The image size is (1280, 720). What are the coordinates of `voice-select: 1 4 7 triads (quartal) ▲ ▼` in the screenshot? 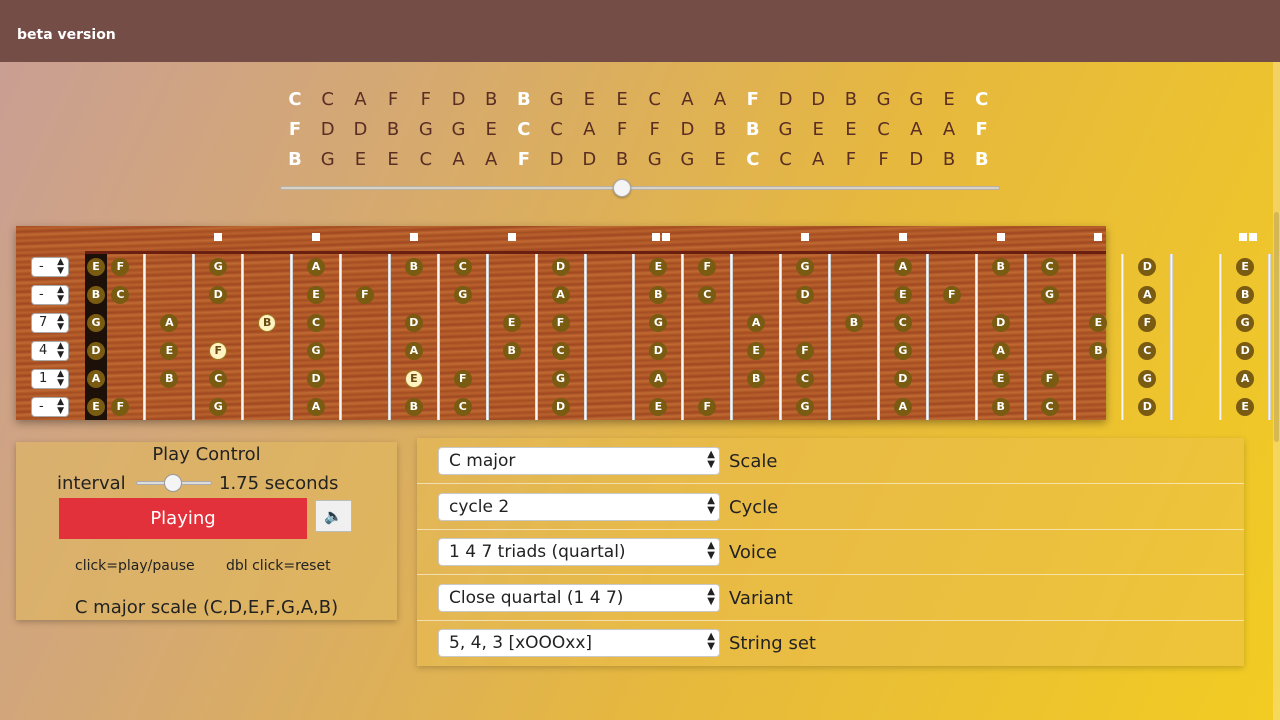 It's located at (579, 552).